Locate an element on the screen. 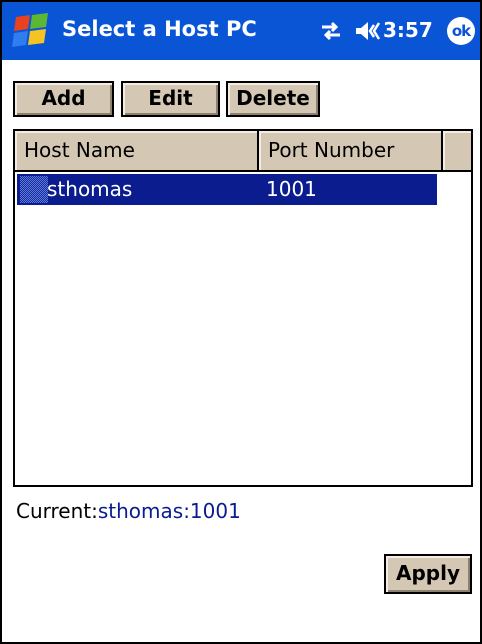 This screenshot has width=482, height=644. window-title: Select a Host PC is located at coordinates (159, 29).